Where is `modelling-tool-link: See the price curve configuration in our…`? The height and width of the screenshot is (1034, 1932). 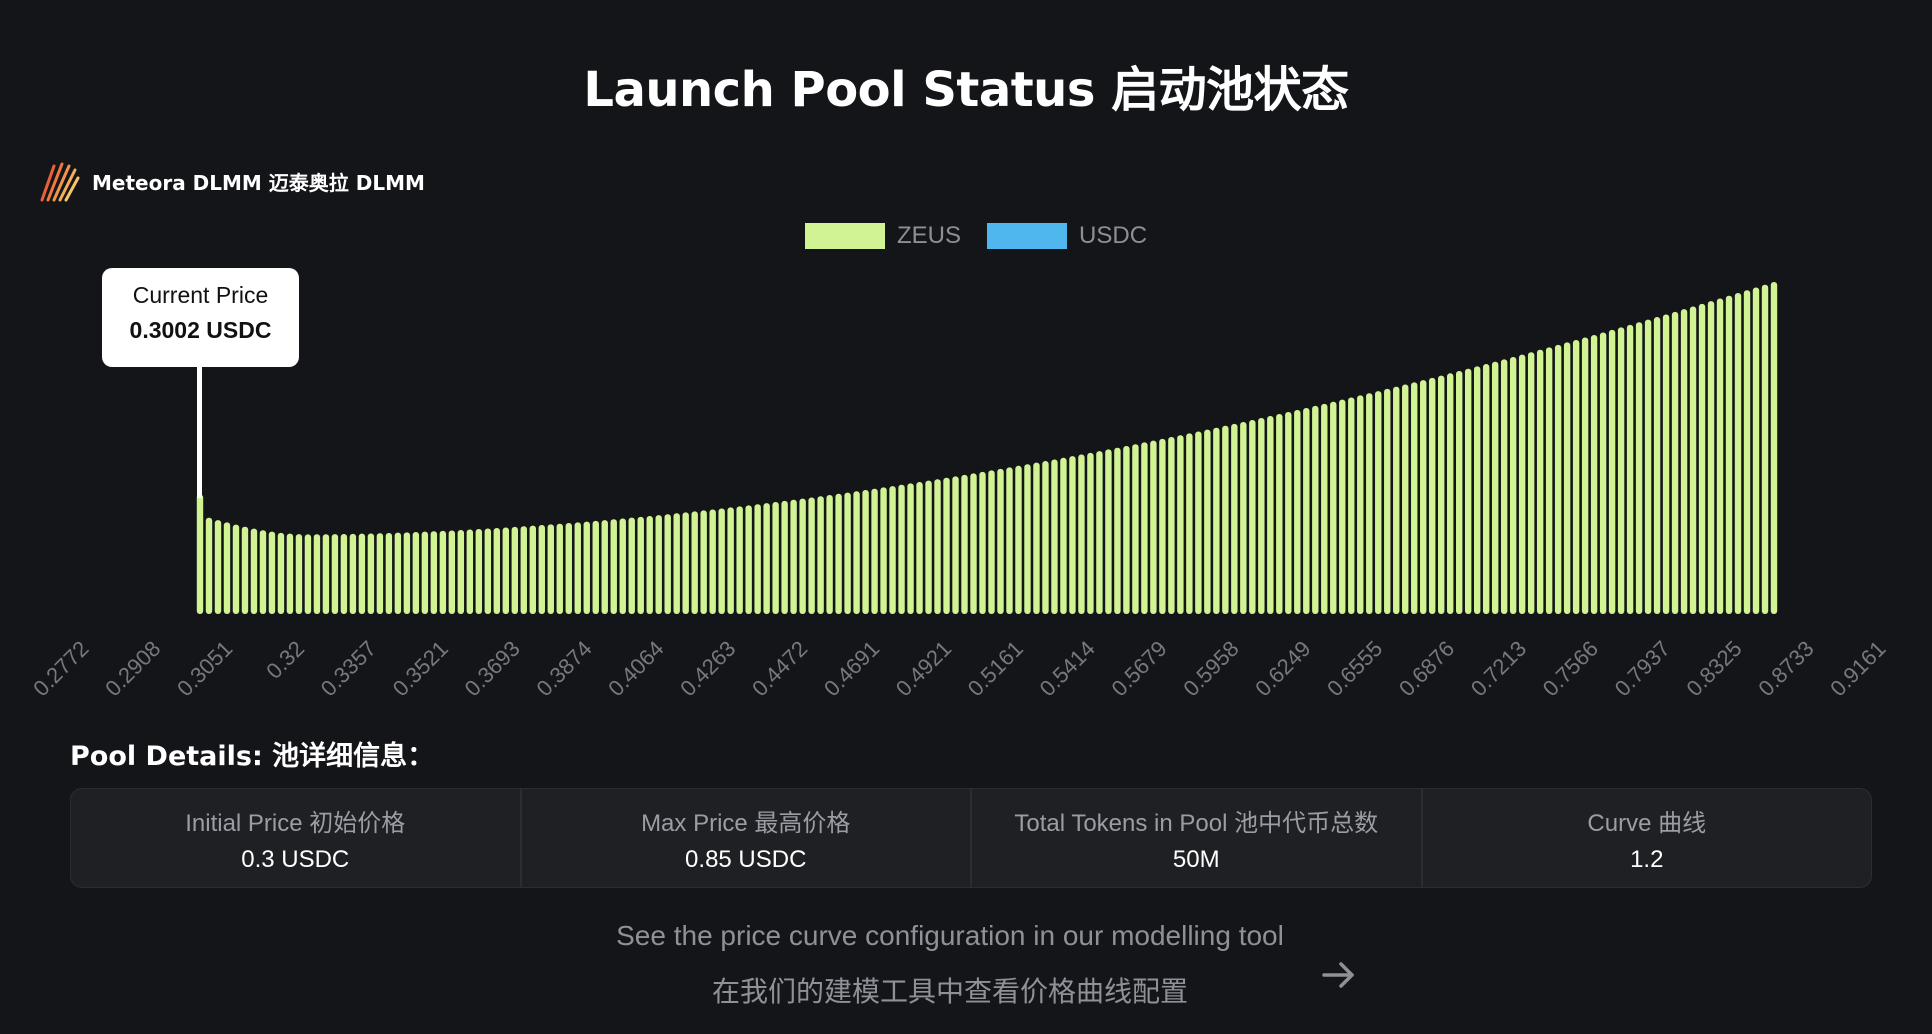
modelling-tool-link: See the price curve configuration in our… is located at coordinates (950, 965).